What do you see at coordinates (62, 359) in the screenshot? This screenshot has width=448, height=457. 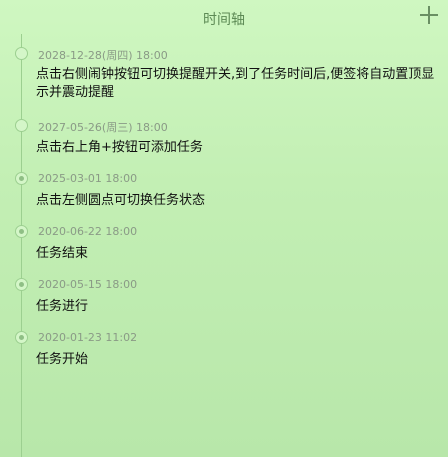 I see `timeline-text: 任务开始` at bounding box center [62, 359].